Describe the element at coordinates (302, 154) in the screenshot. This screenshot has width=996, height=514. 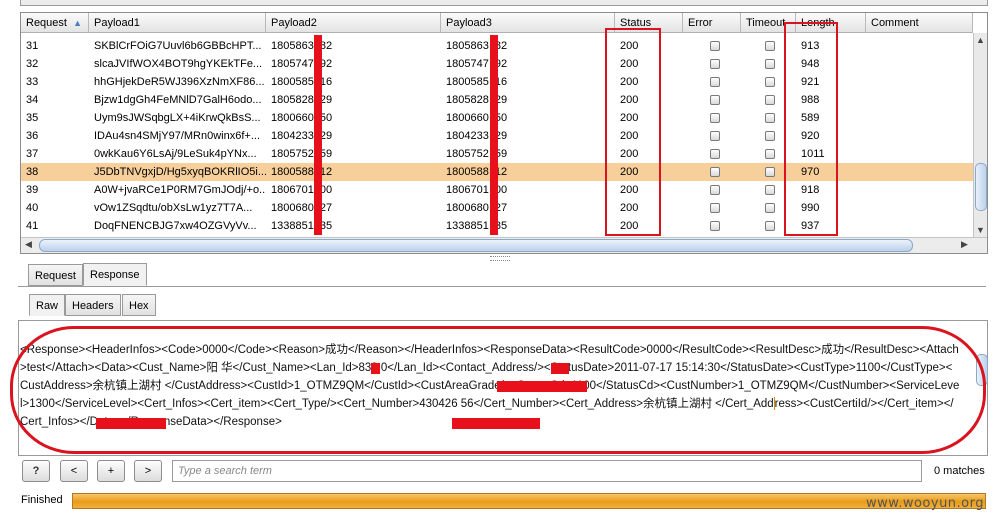
I see `cell-payload2: 1805752 59` at that location.